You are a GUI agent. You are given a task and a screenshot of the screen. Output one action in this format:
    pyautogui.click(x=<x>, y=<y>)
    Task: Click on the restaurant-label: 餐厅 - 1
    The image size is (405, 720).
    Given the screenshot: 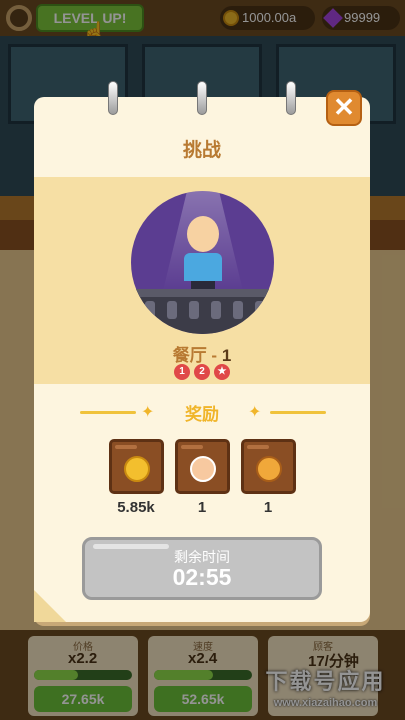 What is the action you would take?
    pyautogui.click(x=202, y=353)
    